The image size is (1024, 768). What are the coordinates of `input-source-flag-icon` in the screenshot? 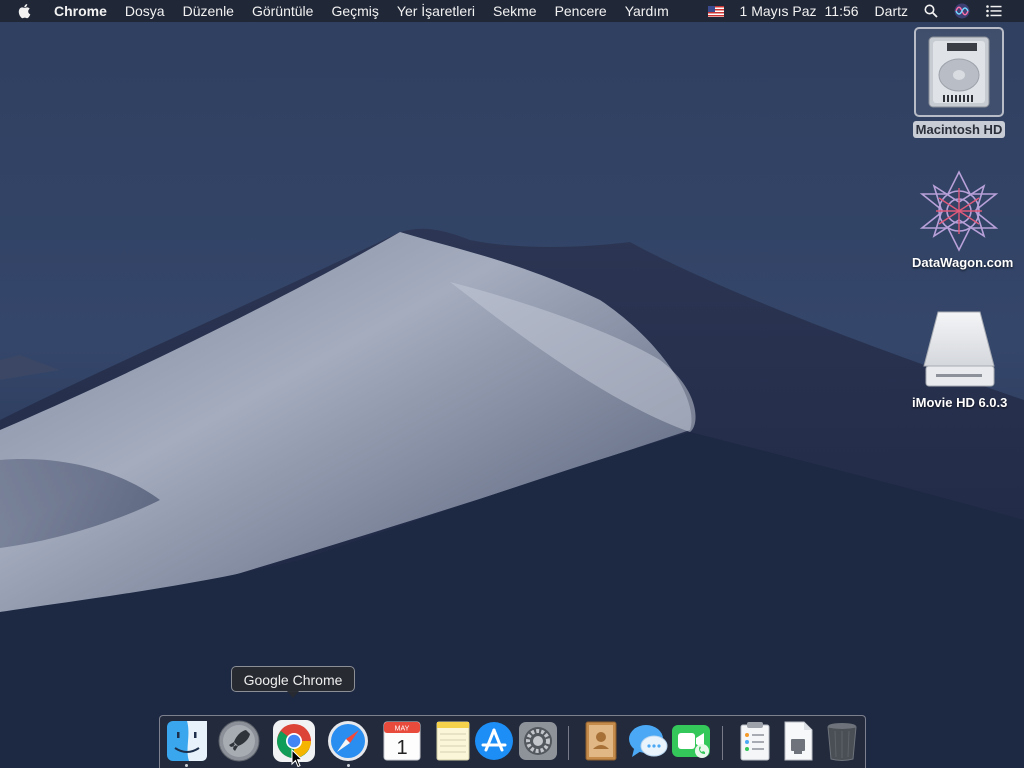 It's located at (716, 11).